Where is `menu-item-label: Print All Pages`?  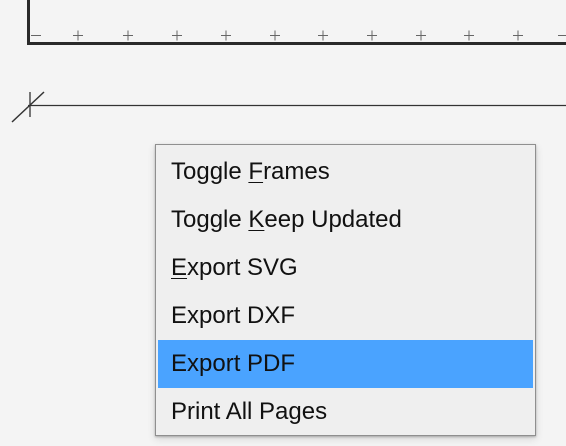
menu-item-label: Print All Pages is located at coordinates (249, 411).